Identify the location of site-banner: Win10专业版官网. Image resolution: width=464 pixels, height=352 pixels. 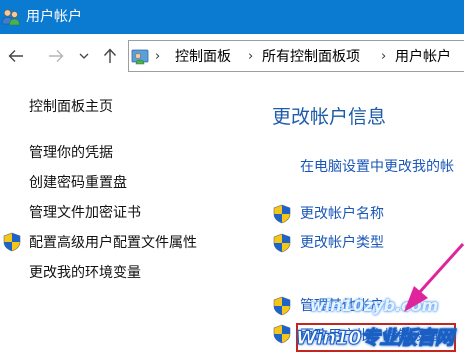
(374, 338).